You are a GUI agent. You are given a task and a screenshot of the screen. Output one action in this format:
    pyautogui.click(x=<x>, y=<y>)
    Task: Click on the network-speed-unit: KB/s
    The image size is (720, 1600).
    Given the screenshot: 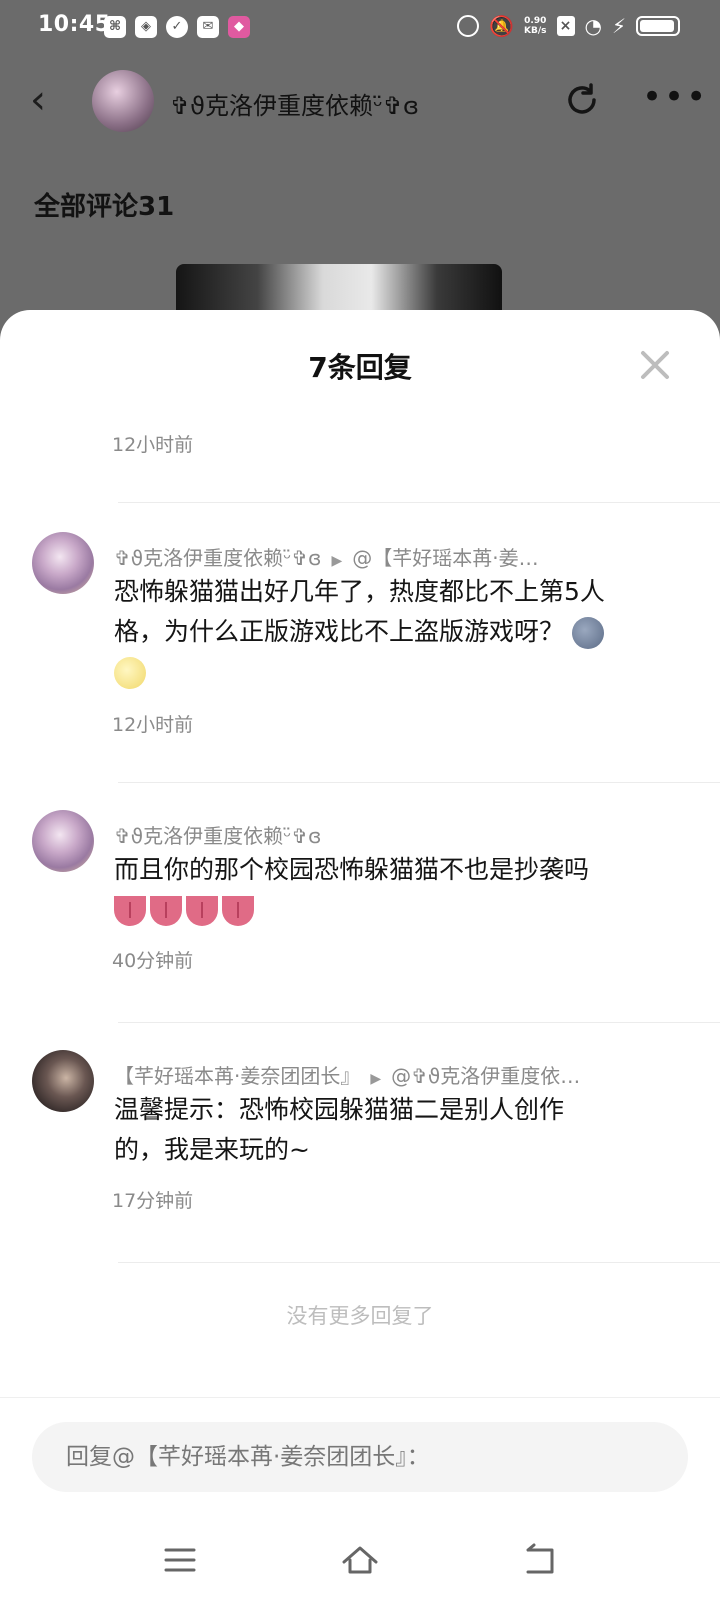 What is the action you would take?
    pyautogui.click(x=535, y=31)
    